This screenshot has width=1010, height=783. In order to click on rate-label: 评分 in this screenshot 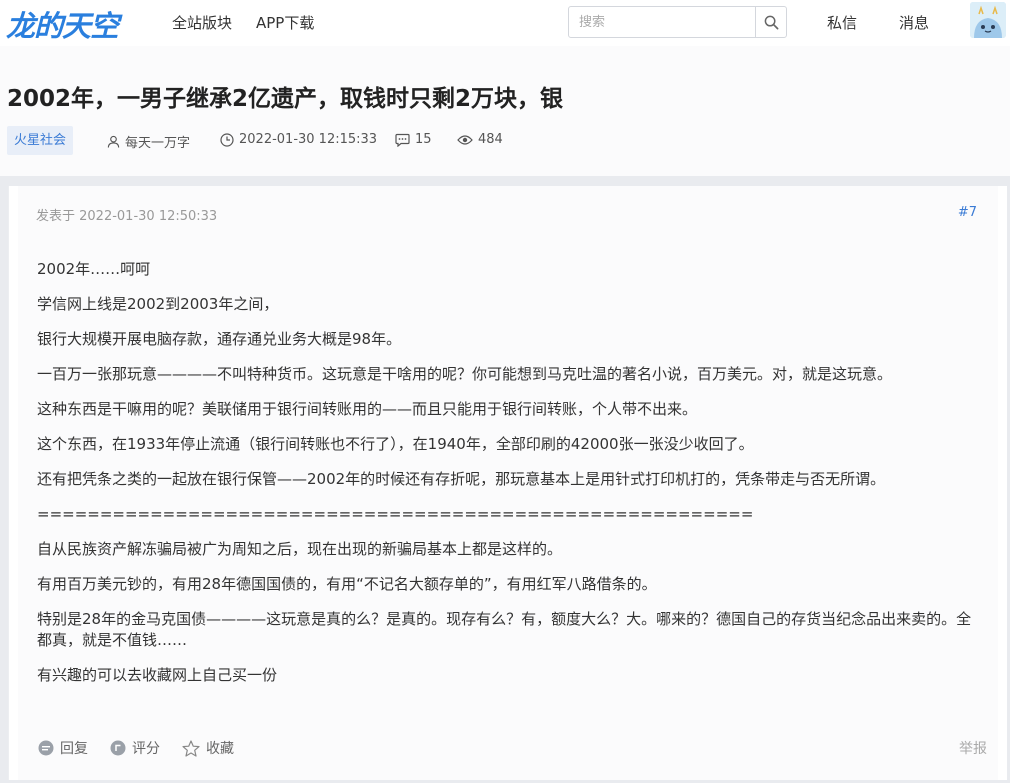, I will do `click(146, 749)`.